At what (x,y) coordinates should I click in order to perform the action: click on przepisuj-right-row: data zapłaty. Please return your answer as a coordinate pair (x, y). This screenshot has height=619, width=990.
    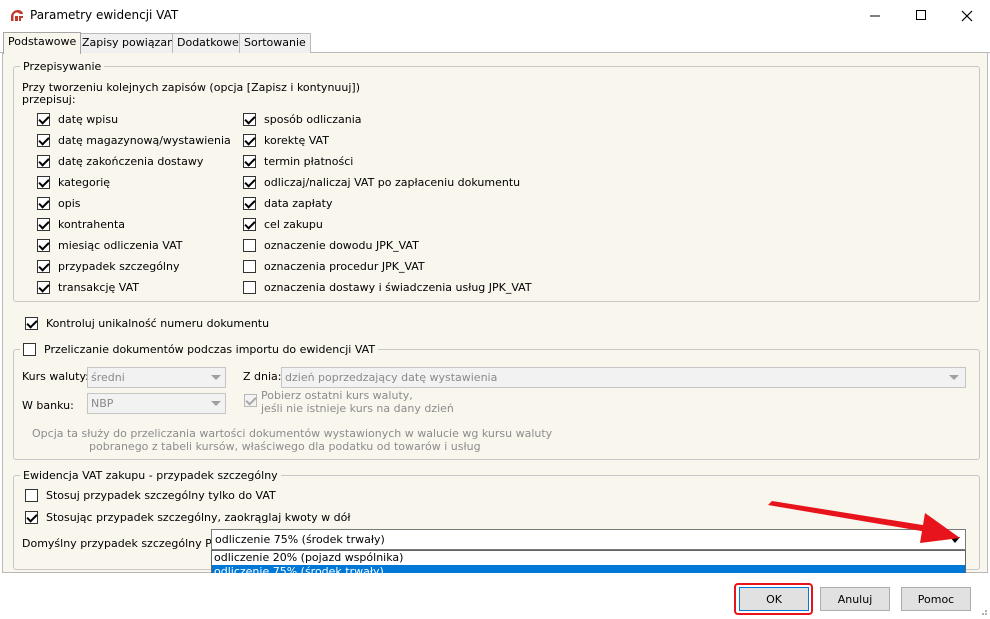
    Looking at the image, I should click on (387, 203).